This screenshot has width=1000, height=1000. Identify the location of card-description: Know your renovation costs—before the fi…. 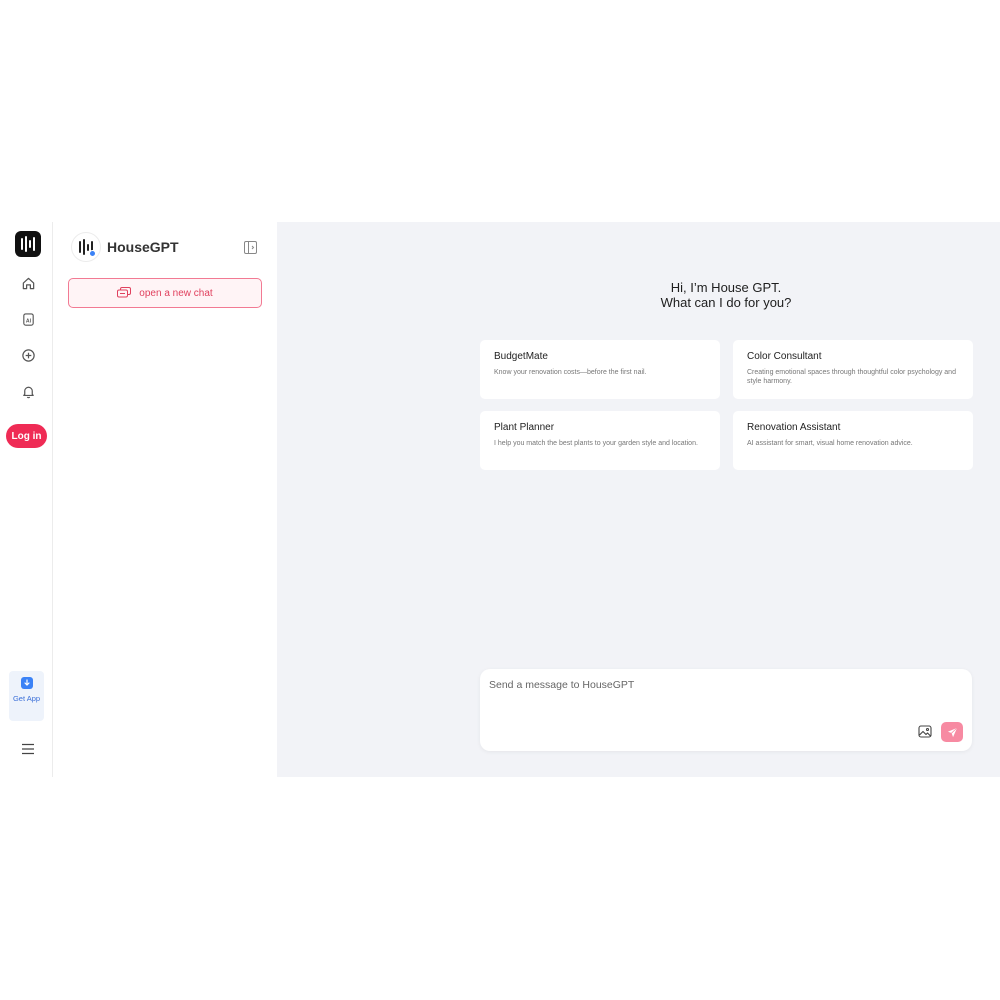
(570, 372).